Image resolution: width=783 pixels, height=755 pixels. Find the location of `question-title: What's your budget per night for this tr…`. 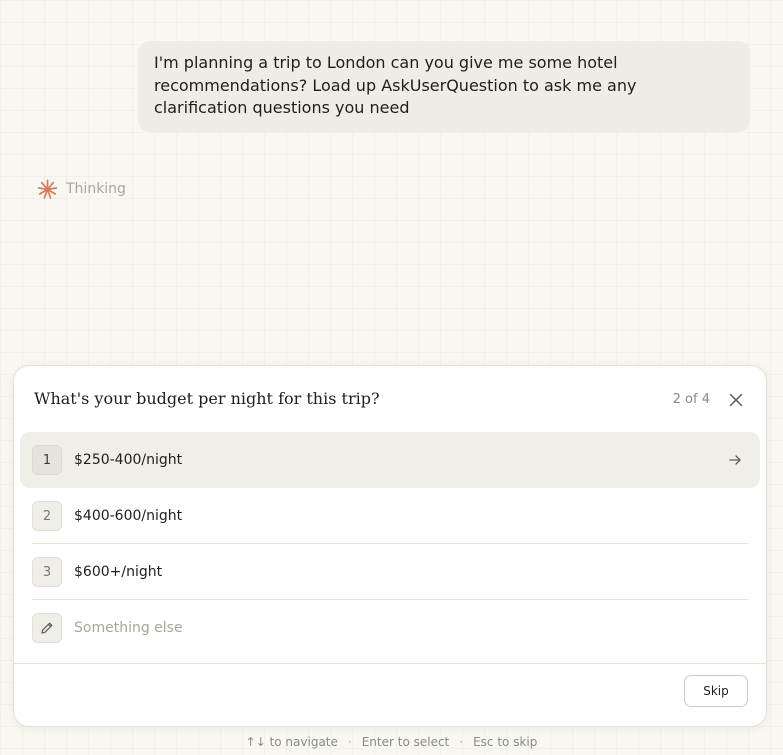

question-title: What's your budget per night for this tr… is located at coordinates (207, 398).